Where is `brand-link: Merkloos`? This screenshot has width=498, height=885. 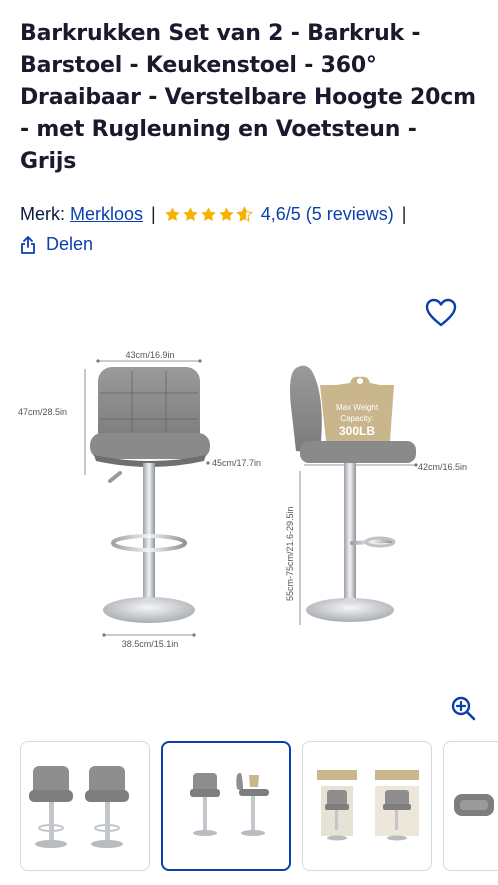 brand-link: Merkloos is located at coordinates (106, 214).